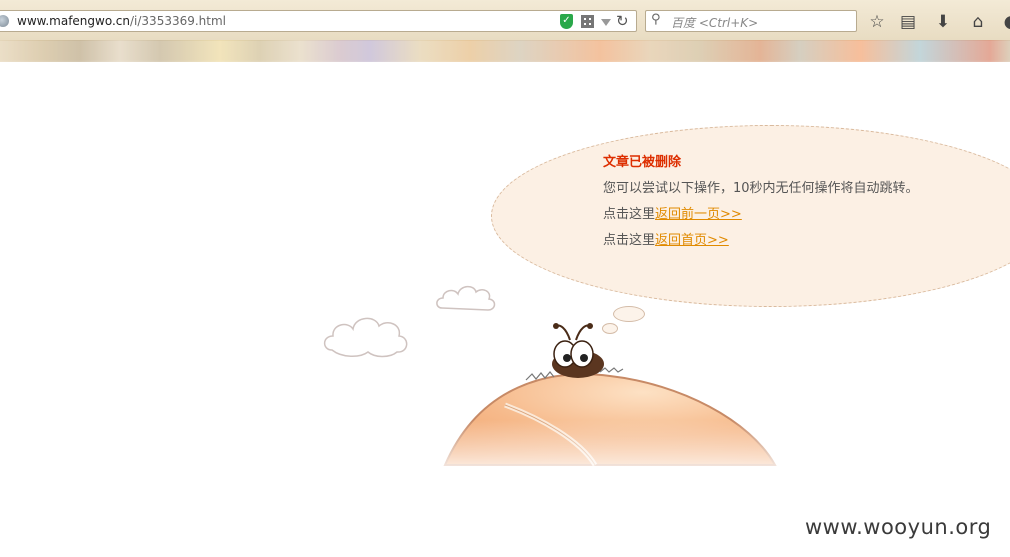 The width and height of the screenshot is (1010, 557). What do you see at coordinates (629, 240) in the screenshot?
I see `back-home-prefix: 点击这里` at bounding box center [629, 240].